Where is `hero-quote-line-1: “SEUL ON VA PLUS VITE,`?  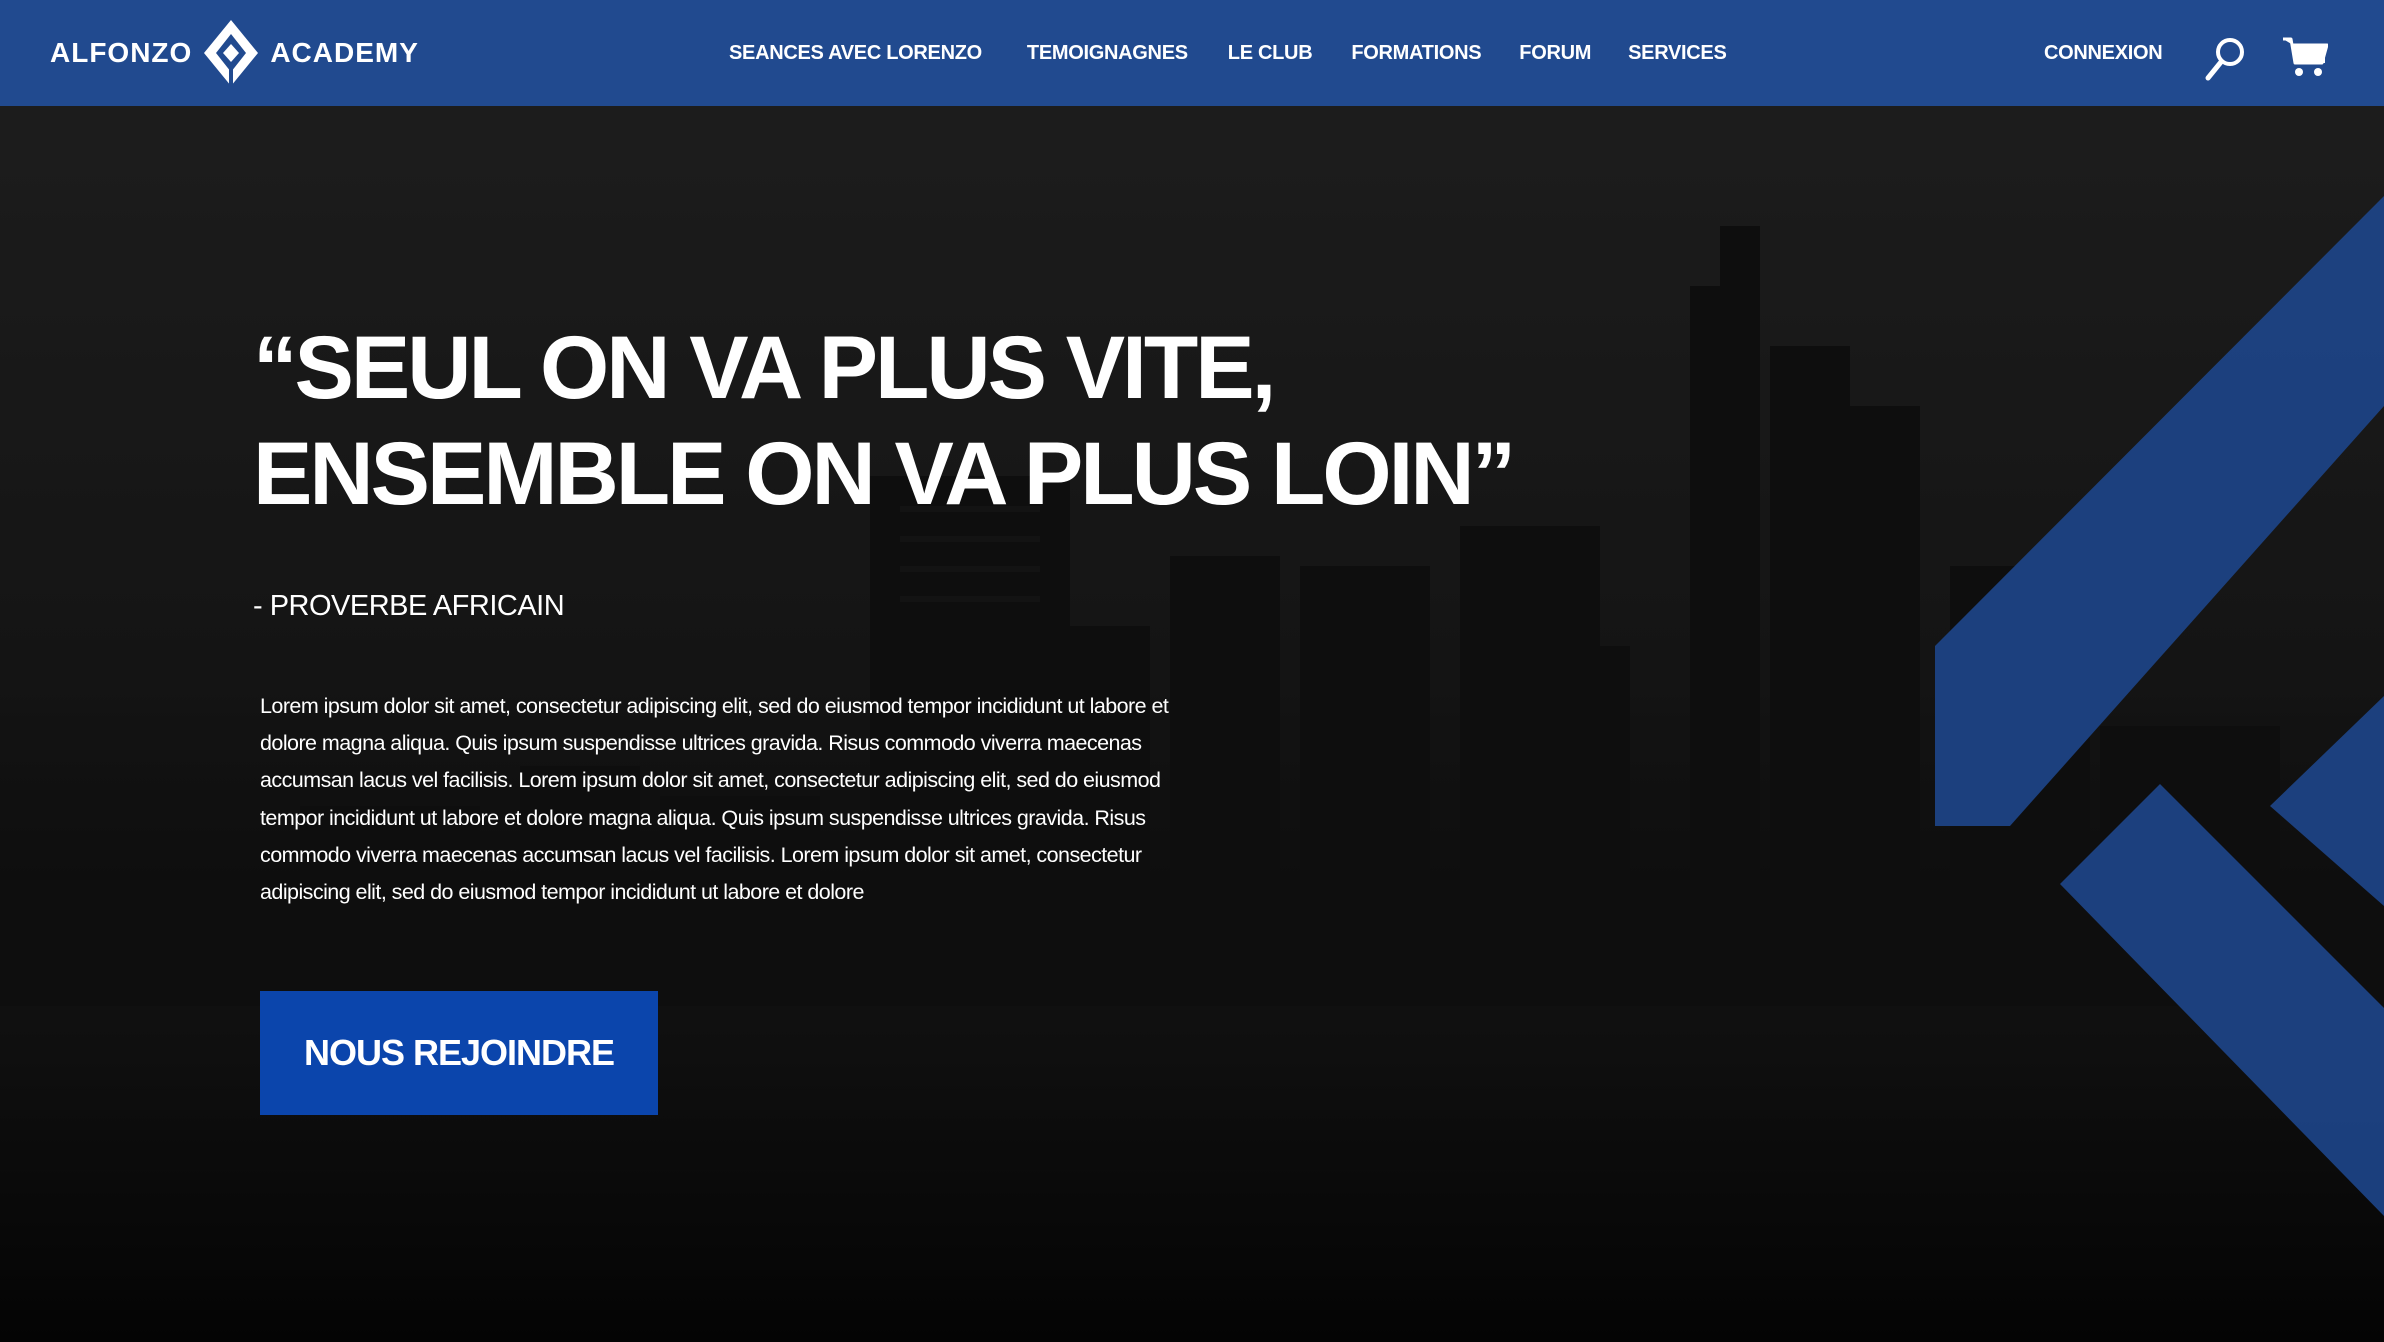 hero-quote-line-1: “SEUL ON VA PLUS VITE, is located at coordinates (764, 367).